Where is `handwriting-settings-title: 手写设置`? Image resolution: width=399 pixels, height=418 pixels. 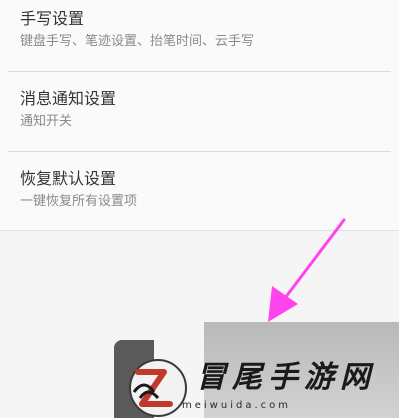
handwriting-settings-title: 手写设置 is located at coordinates (52, 18).